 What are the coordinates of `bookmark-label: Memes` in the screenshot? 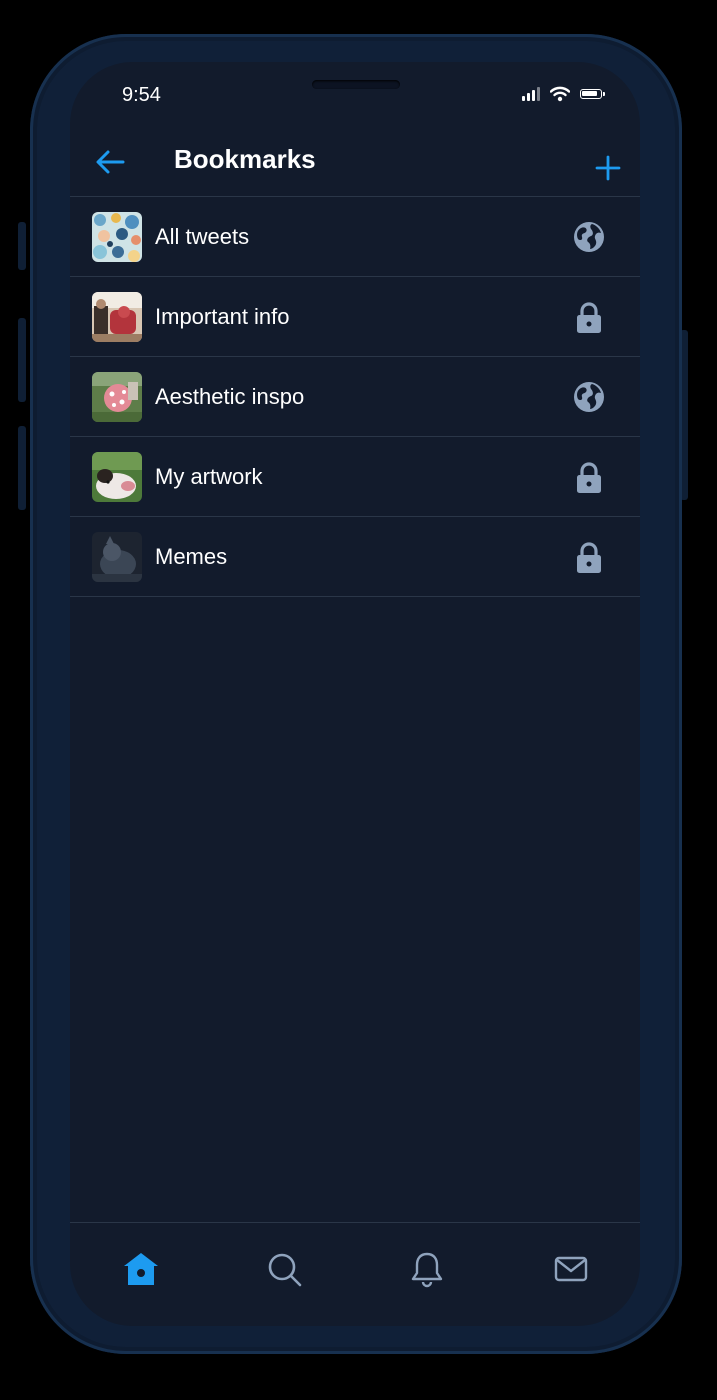 It's located at (191, 556).